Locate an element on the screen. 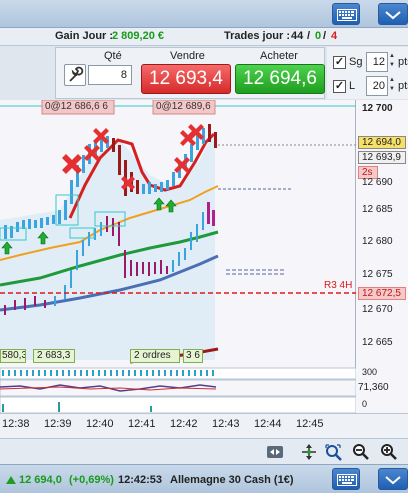 This screenshot has height=493, width=408. status-instrument: Allemagne 30 Cash (1€) is located at coordinates (232, 480).